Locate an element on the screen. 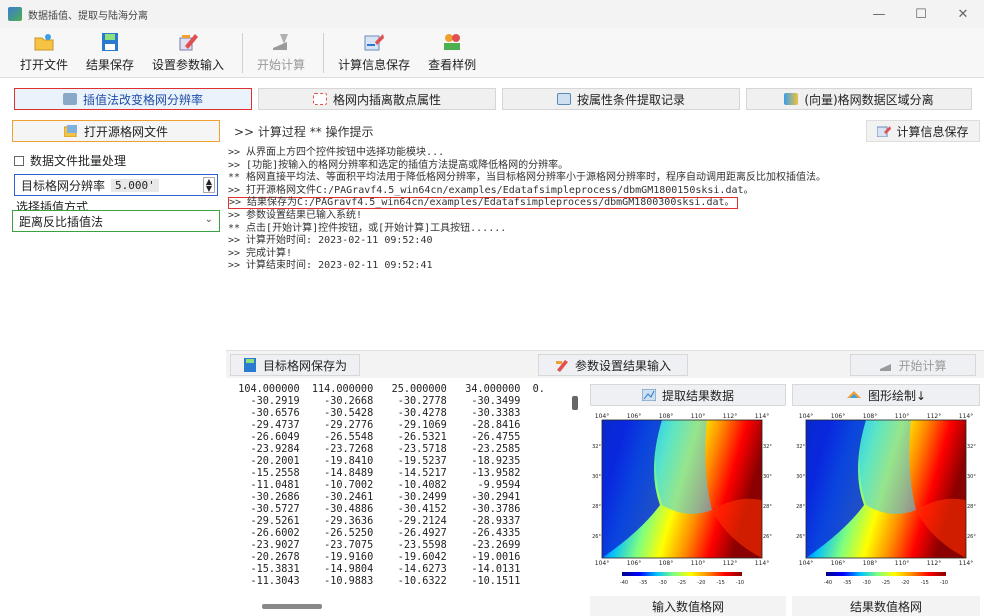 This screenshot has width=984, height=616. batch-process-checkbox: 数据文件批量处理 is located at coordinates (70, 160).